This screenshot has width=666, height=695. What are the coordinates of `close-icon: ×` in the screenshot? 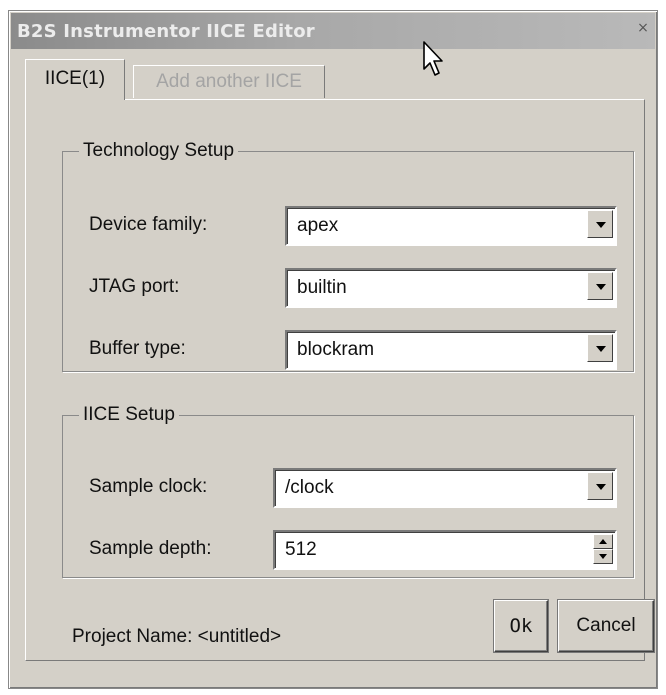 It's located at (643, 29).